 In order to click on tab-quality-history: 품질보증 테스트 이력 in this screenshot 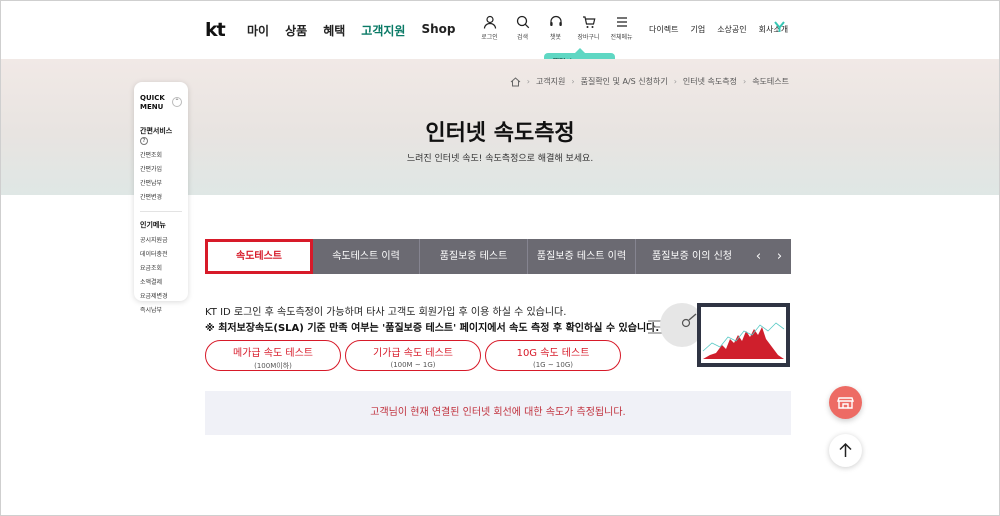, I will do `click(582, 256)`.